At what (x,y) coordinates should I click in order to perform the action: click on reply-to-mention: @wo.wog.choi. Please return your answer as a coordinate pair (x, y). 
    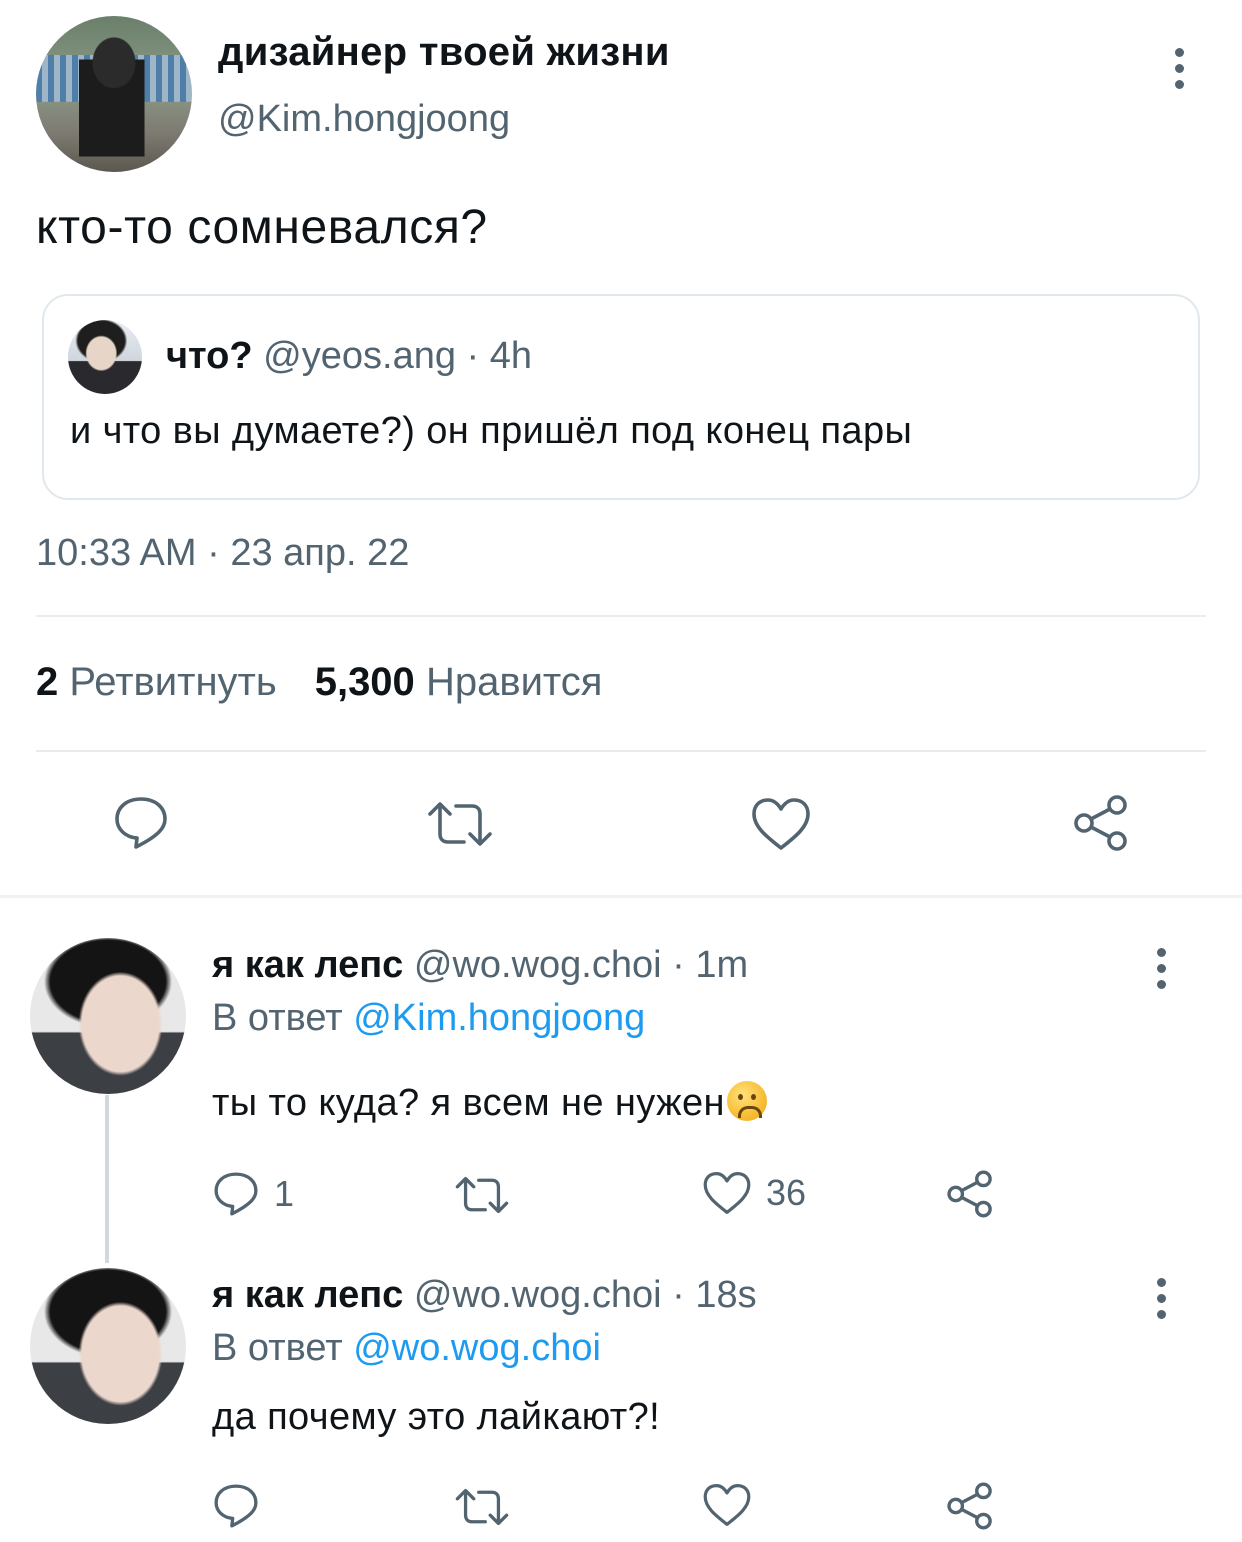
    Looking at the image, I should click on (477, 1348).